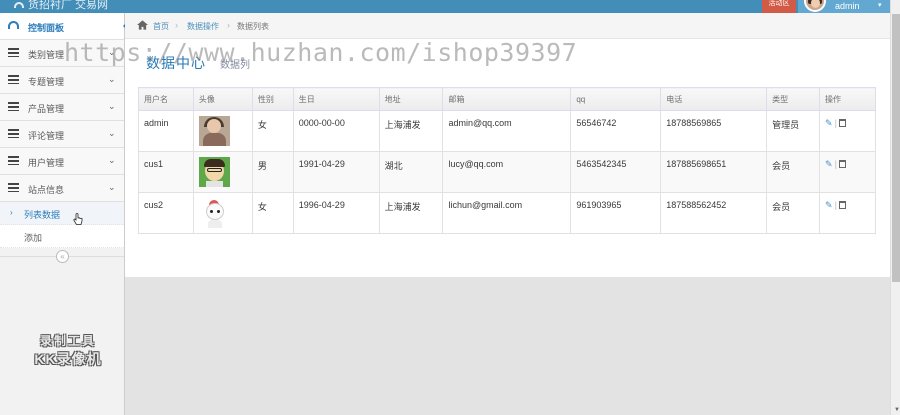 The width and height of the screenshot is (900, 415). Describe the element at coordinates (67, 341) in the screenshot. I see `recorder-line-1: 录制工具` at that location.